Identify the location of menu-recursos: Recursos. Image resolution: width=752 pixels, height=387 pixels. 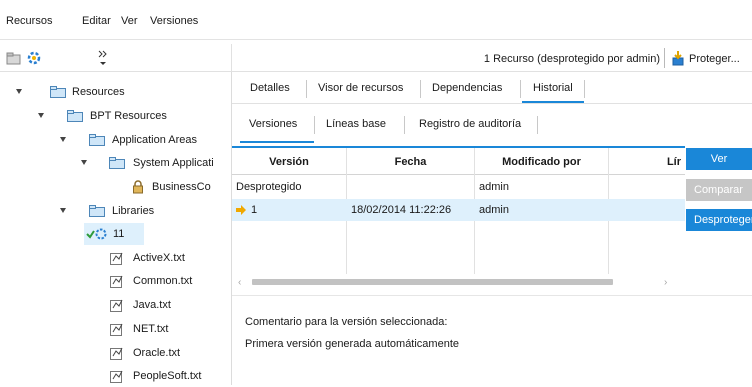
(29, 21).